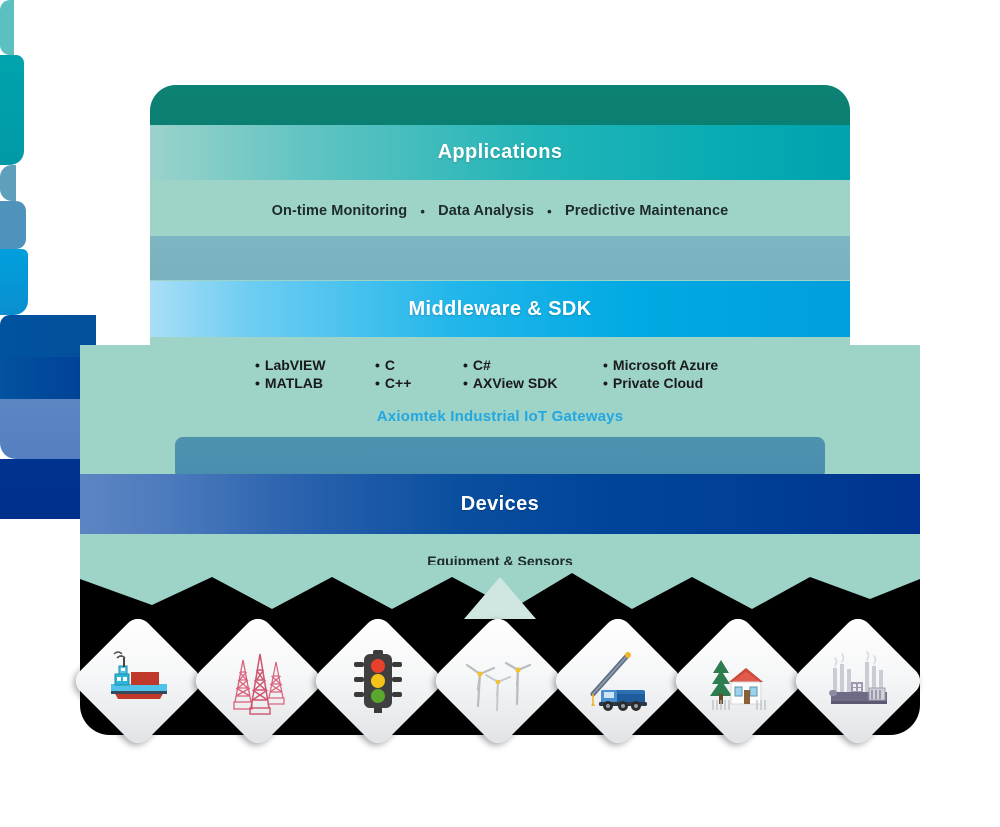 The height and width of the screenshot is (827, 1000). I want to click on bullet-item: AXView SDK, so click(533, 383).